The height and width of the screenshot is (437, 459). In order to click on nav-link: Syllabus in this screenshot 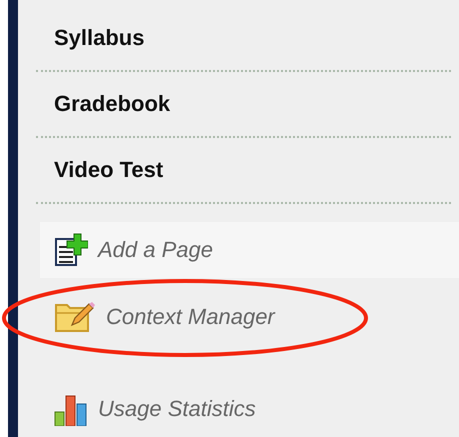, I will do `click(99, 38)`.